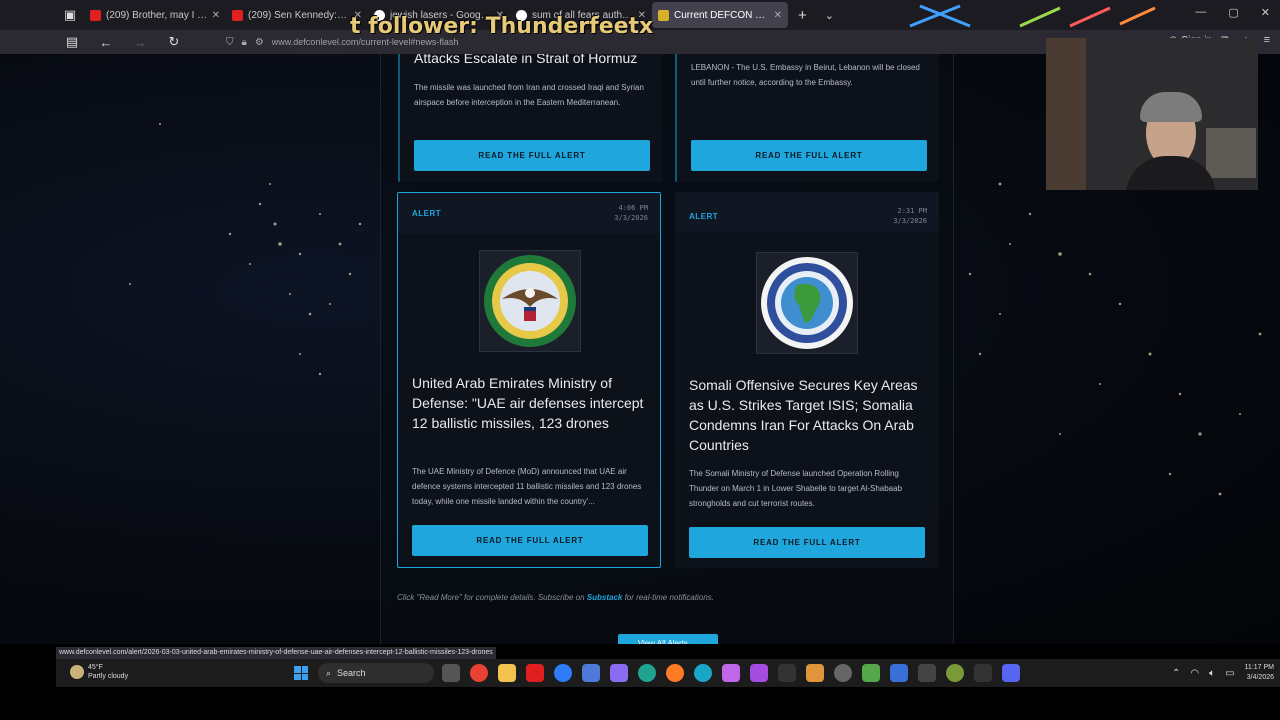 This screenshot has height=720, width=1280. What do you see at coordinates (351, 673) in the screenshot?
I see `taskbar-search-label: Search` at bounding box center [351, 673].